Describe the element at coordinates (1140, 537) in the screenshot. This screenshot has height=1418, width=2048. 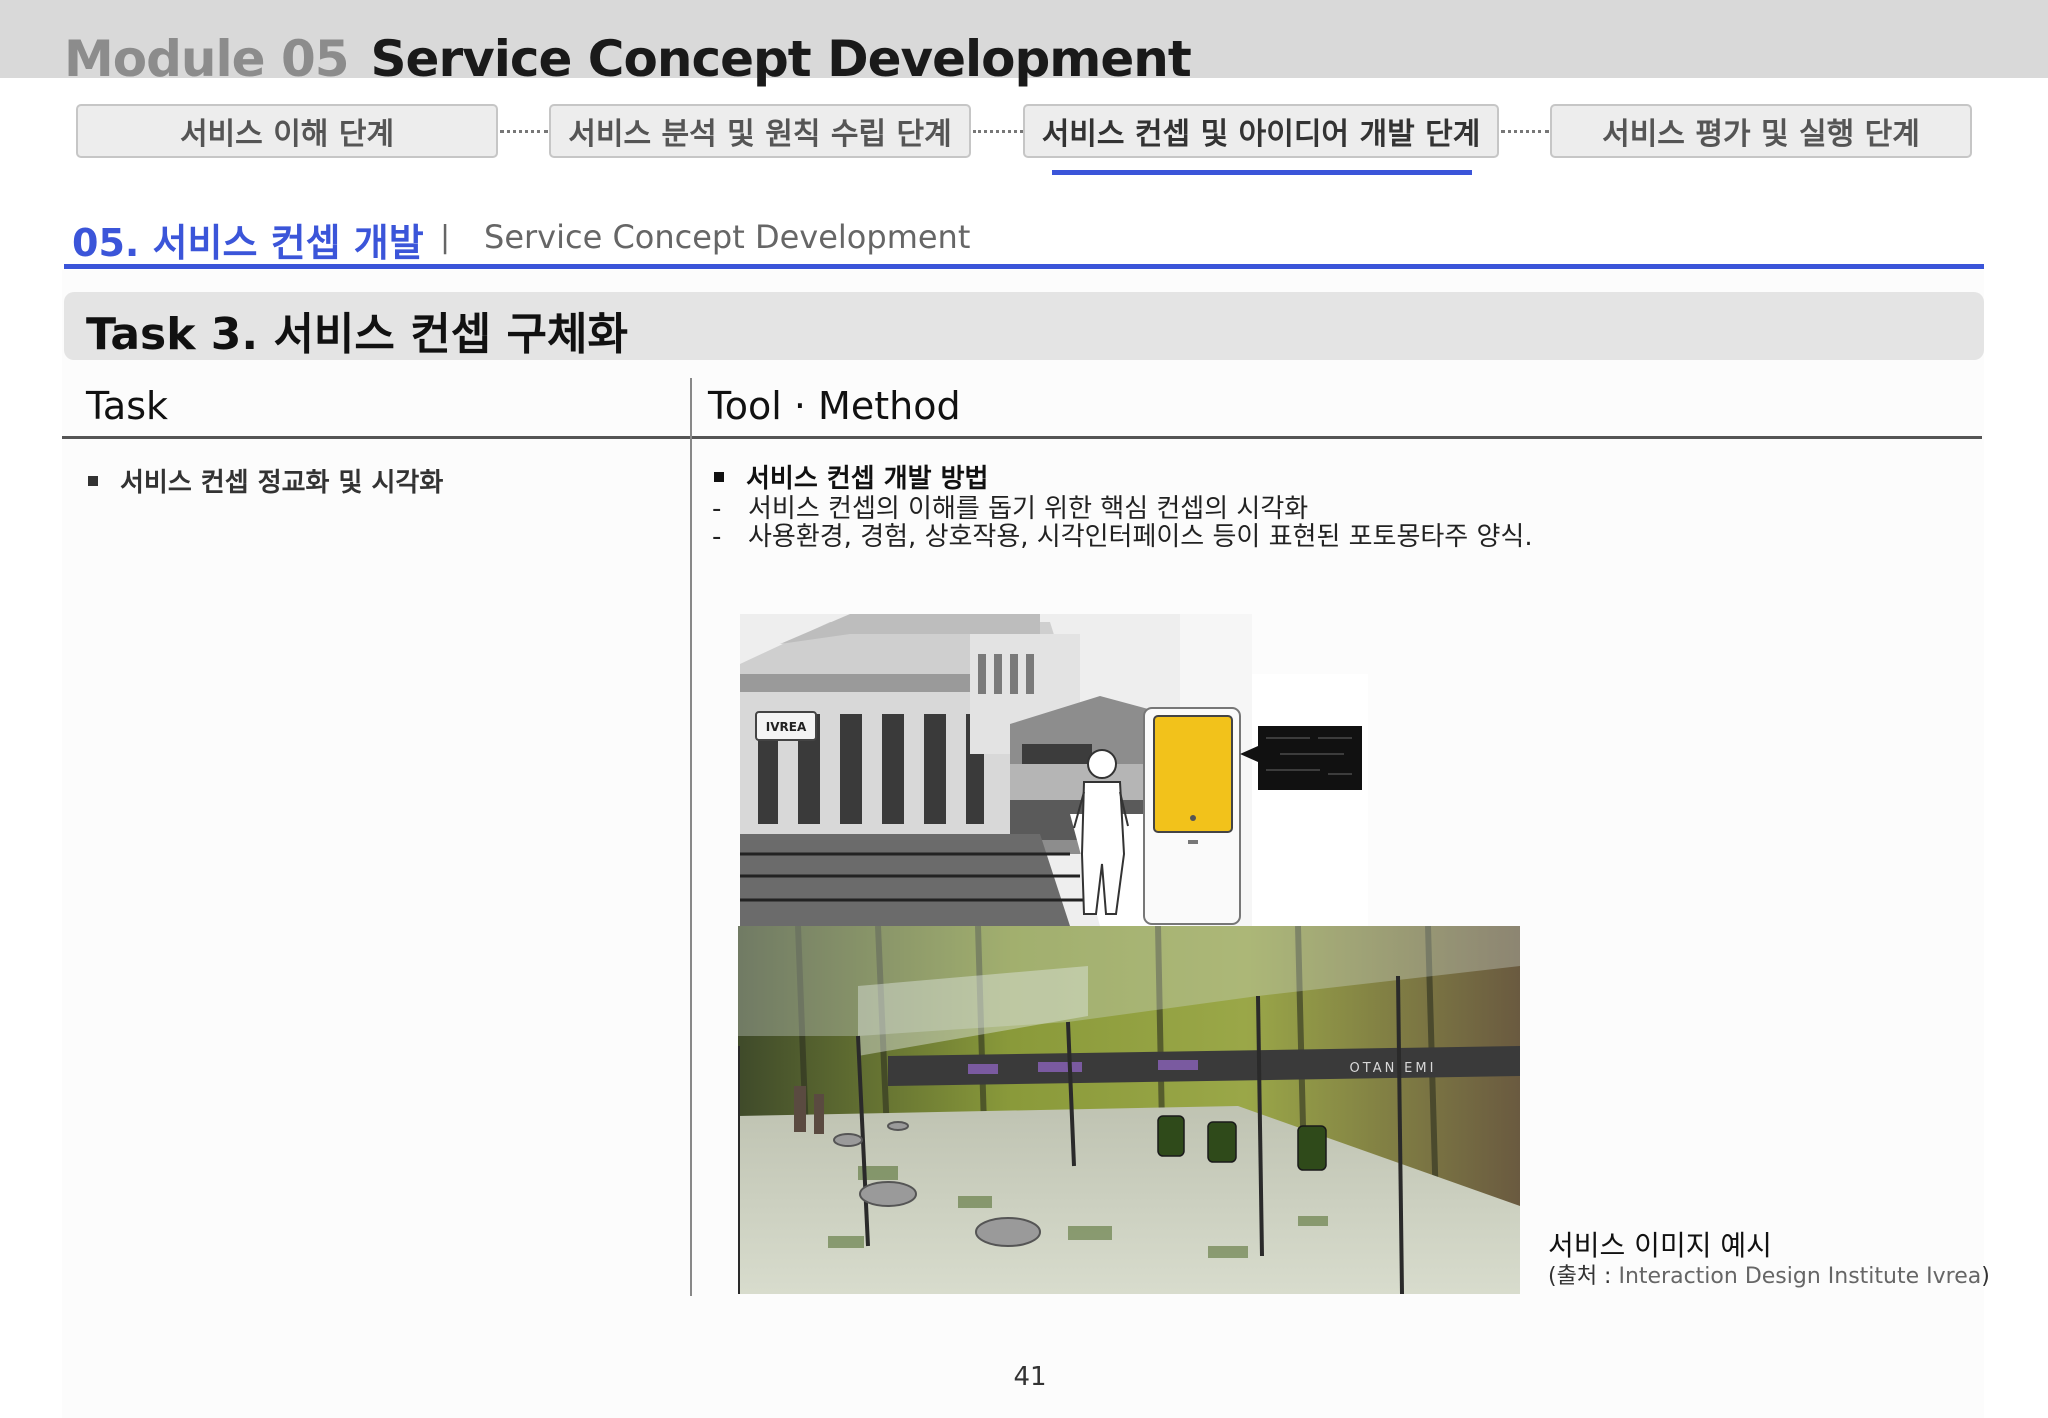
I see `method-line-text: 사용환경, 경험, 상호작용, 시각인터페이스 등이 표현된 포토몽타주 양식.` at that location.